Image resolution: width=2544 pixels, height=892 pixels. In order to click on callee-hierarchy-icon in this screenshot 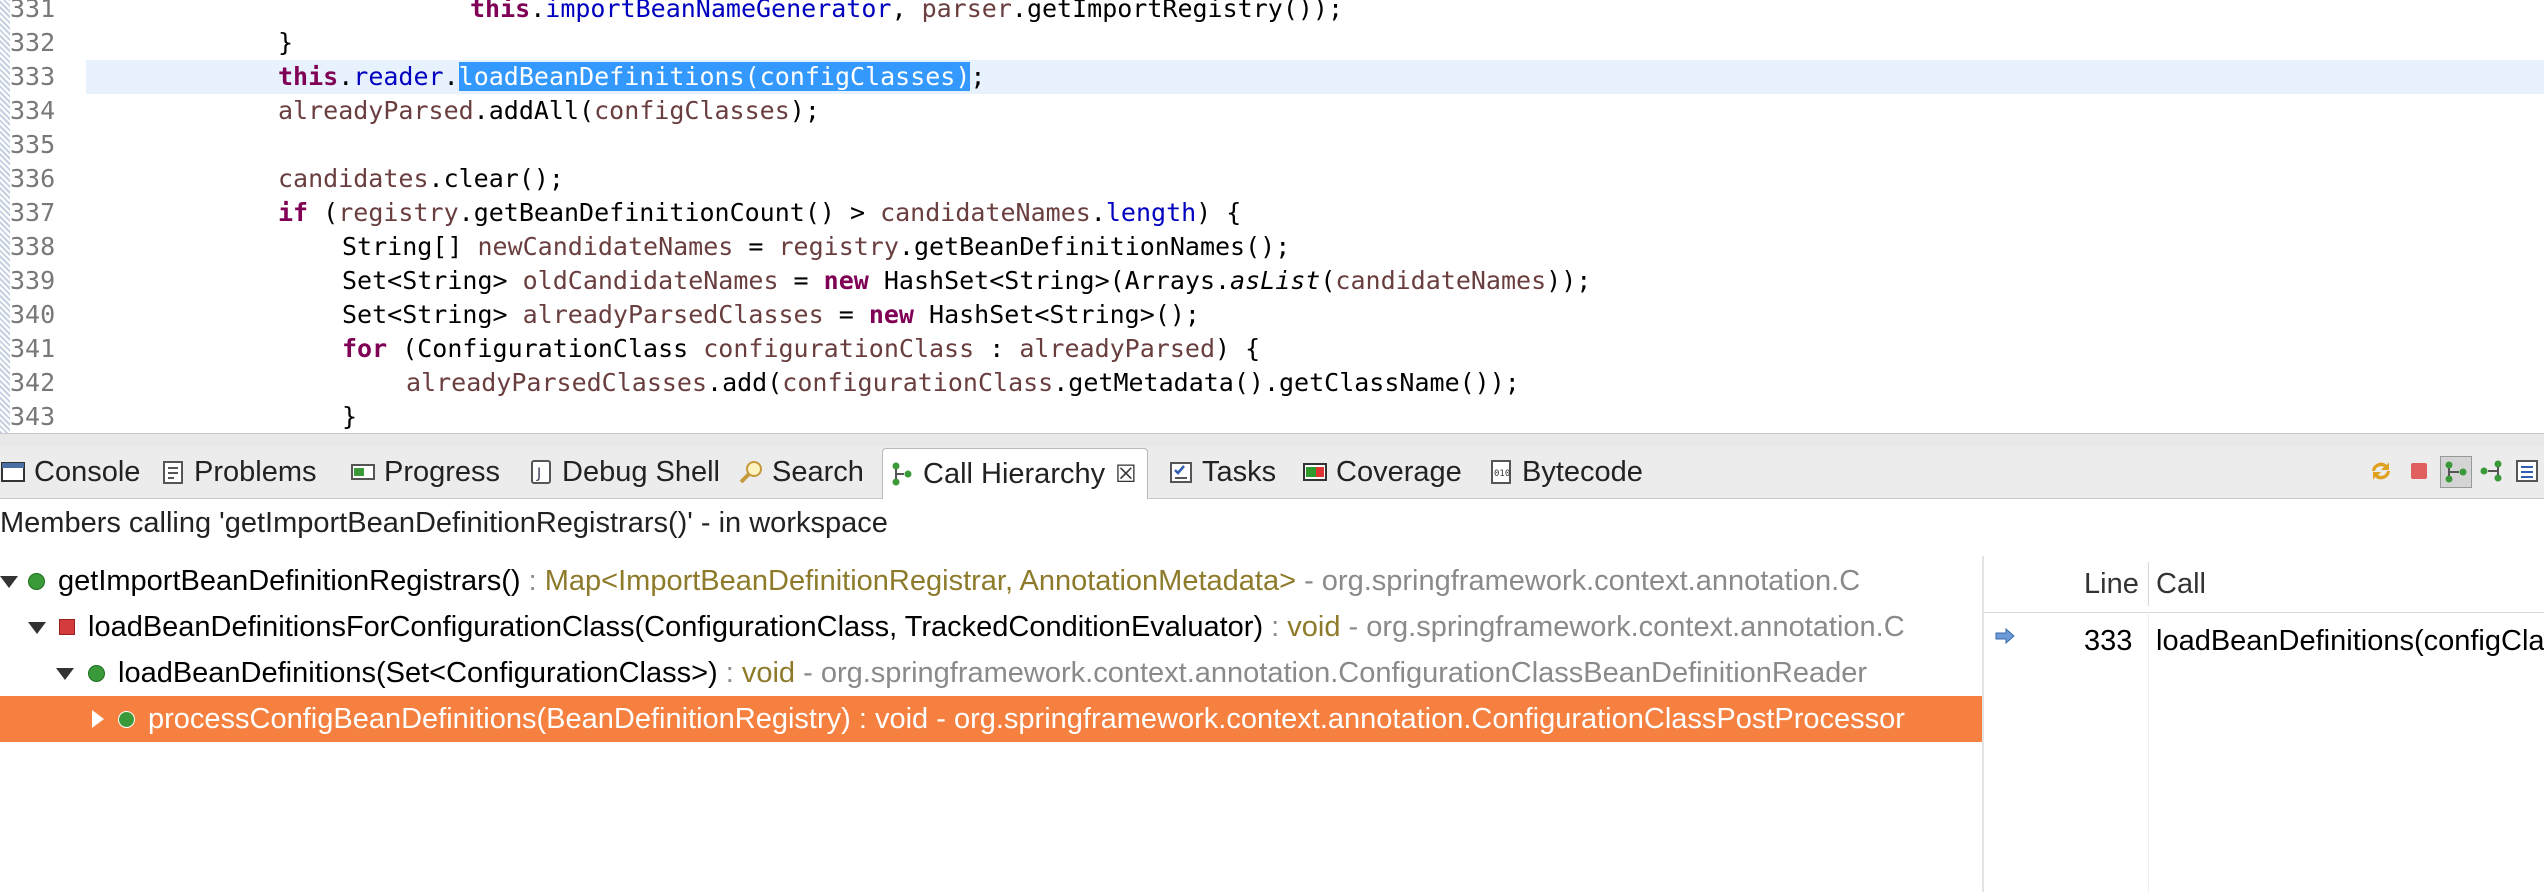, I will do `click(2491, 471)`.